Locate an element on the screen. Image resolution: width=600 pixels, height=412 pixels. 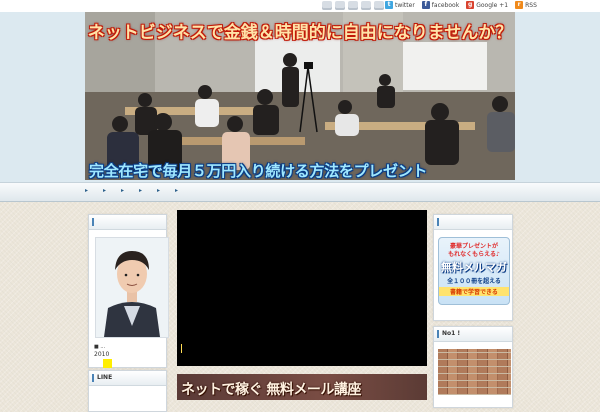
no1-box-header: No1 ! is located at coordinates (473, 334).